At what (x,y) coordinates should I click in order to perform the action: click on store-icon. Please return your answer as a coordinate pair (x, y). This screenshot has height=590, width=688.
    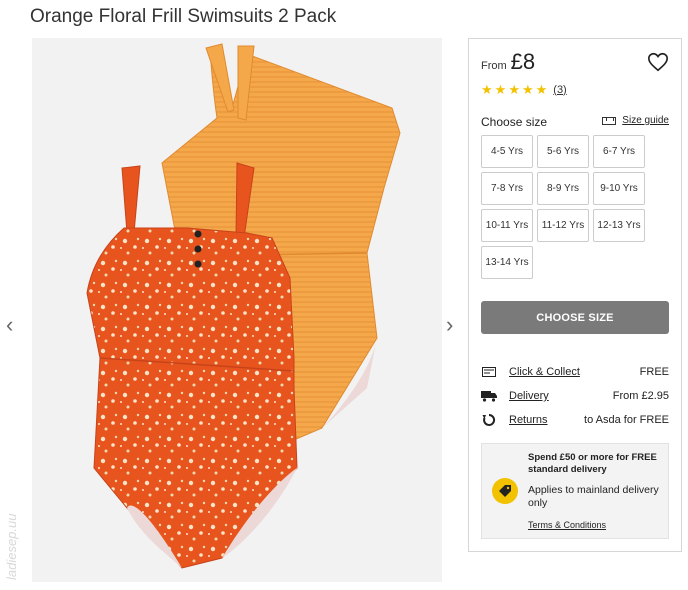
    Looking at the image, I should click on (489, 372).